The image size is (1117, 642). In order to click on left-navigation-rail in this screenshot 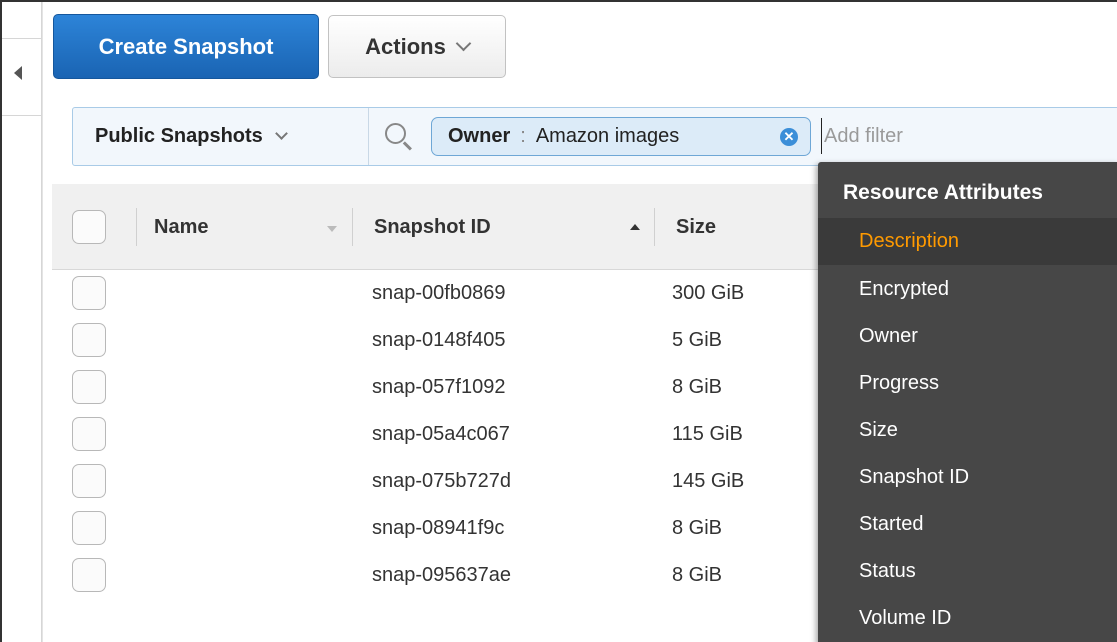, I will do `click(22, 322)`.